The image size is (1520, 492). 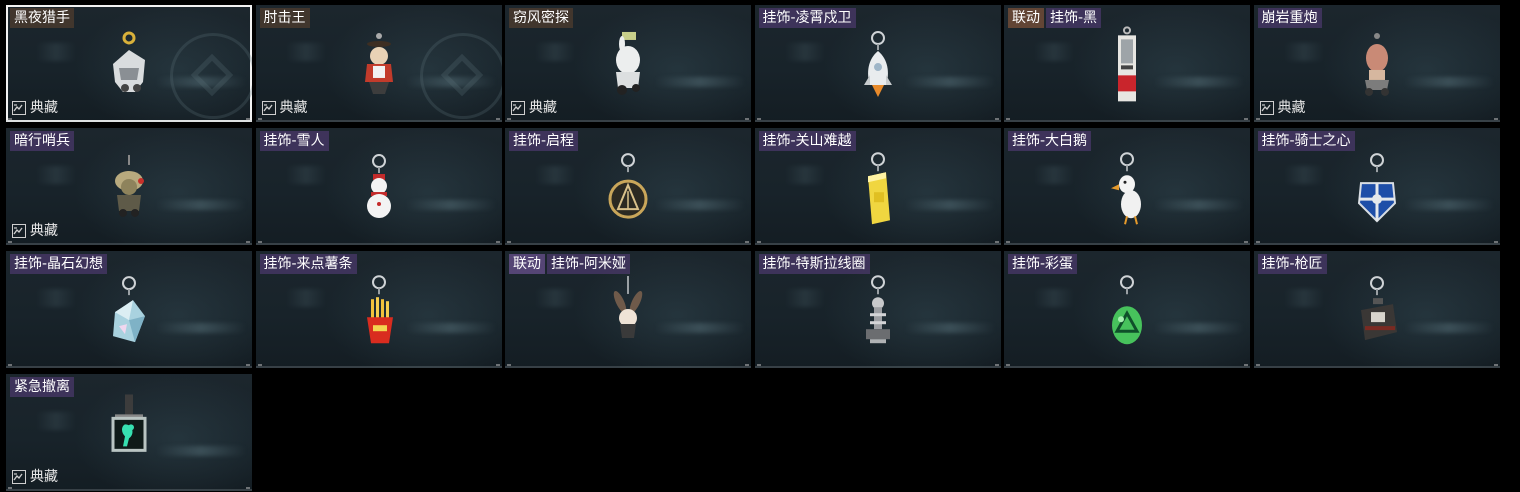 What do you see at coordinates (1074, 18) in the screenshot?
I see `card-title: 挂饰-黑` at bounding box center [1074, 18].